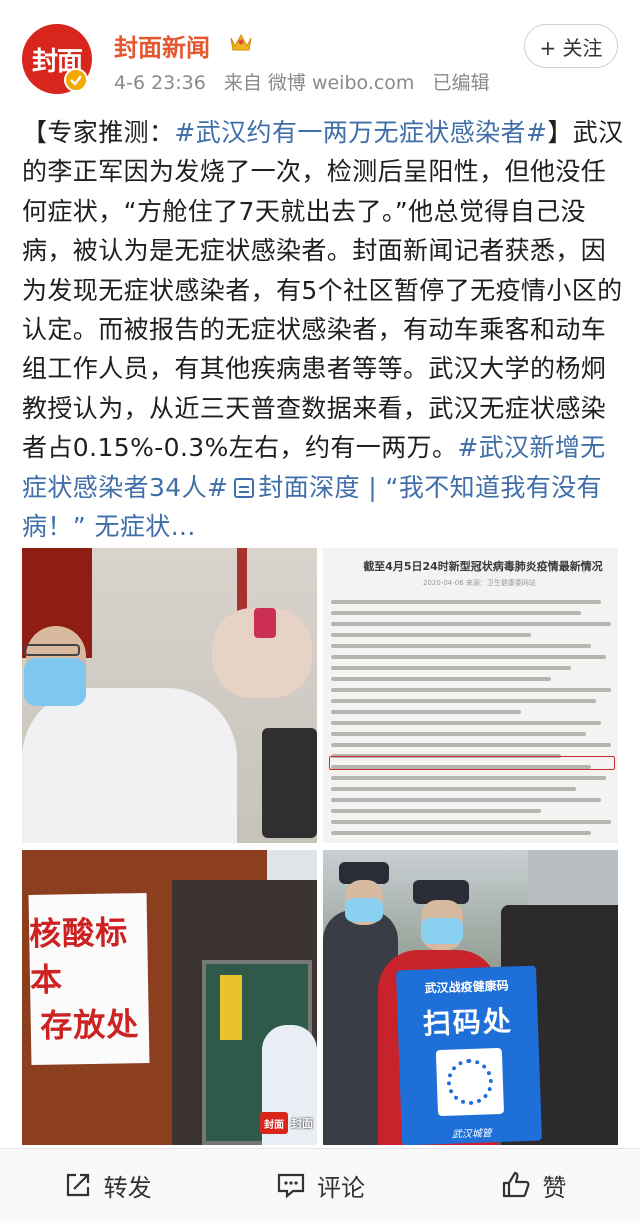 This screenshot has height=1221, width=640. What do you see at coordinates (162, 45) in the screenshot?
I see `author-name: 封面新闻` at bounding box center [162, 45].